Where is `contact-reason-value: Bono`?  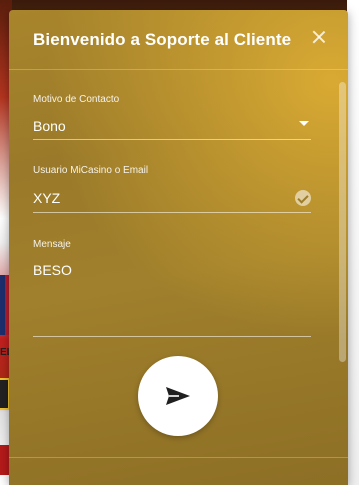
contact-reason-value: Bono is located at coordinates (49, 126).